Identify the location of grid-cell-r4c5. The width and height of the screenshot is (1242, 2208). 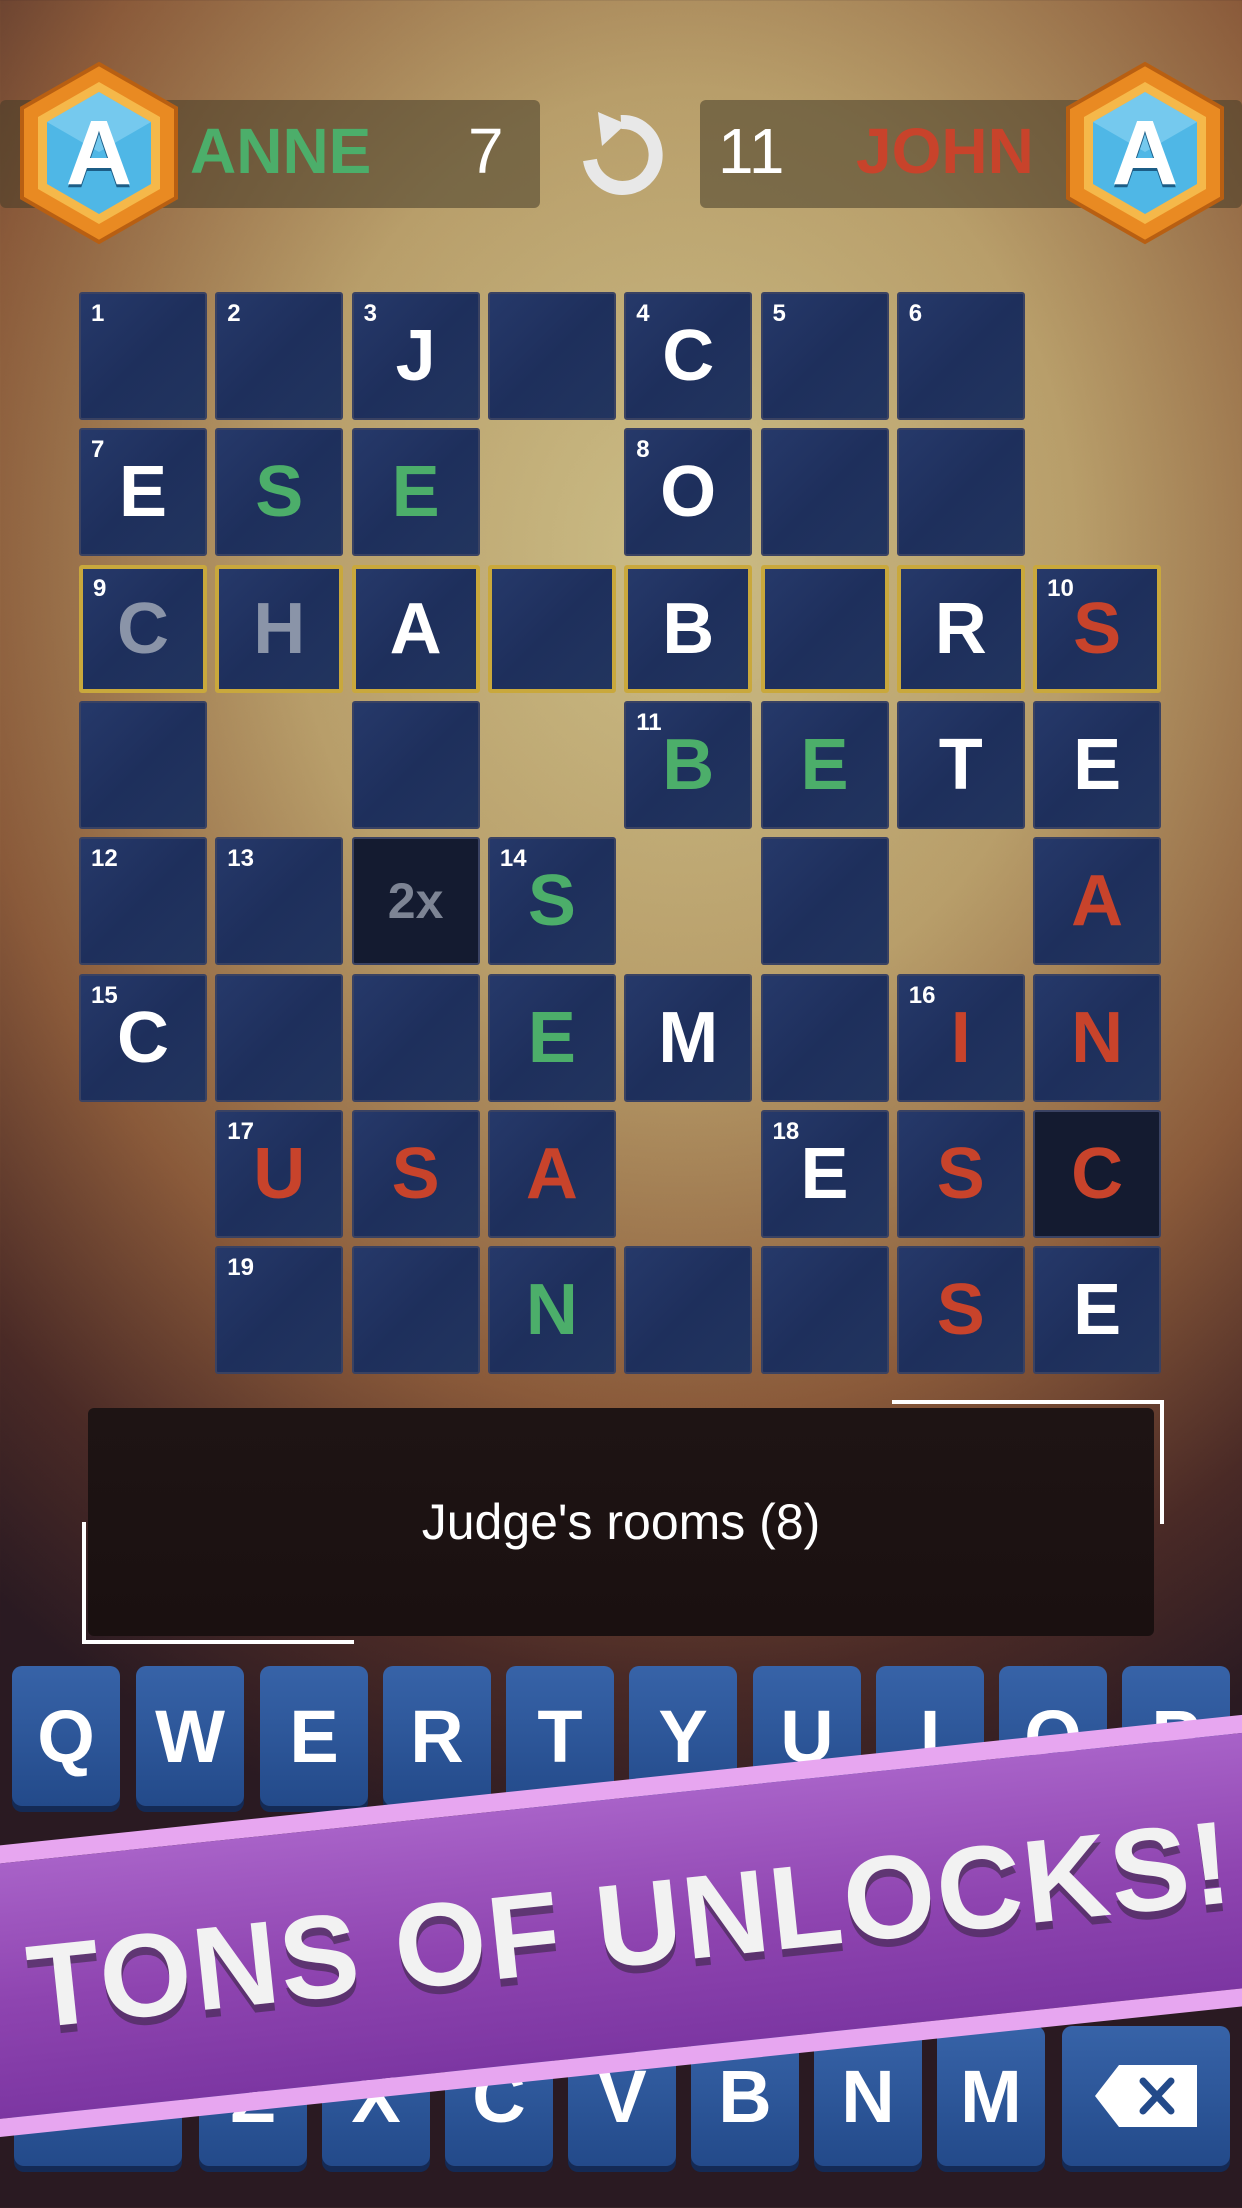
(824, 901).